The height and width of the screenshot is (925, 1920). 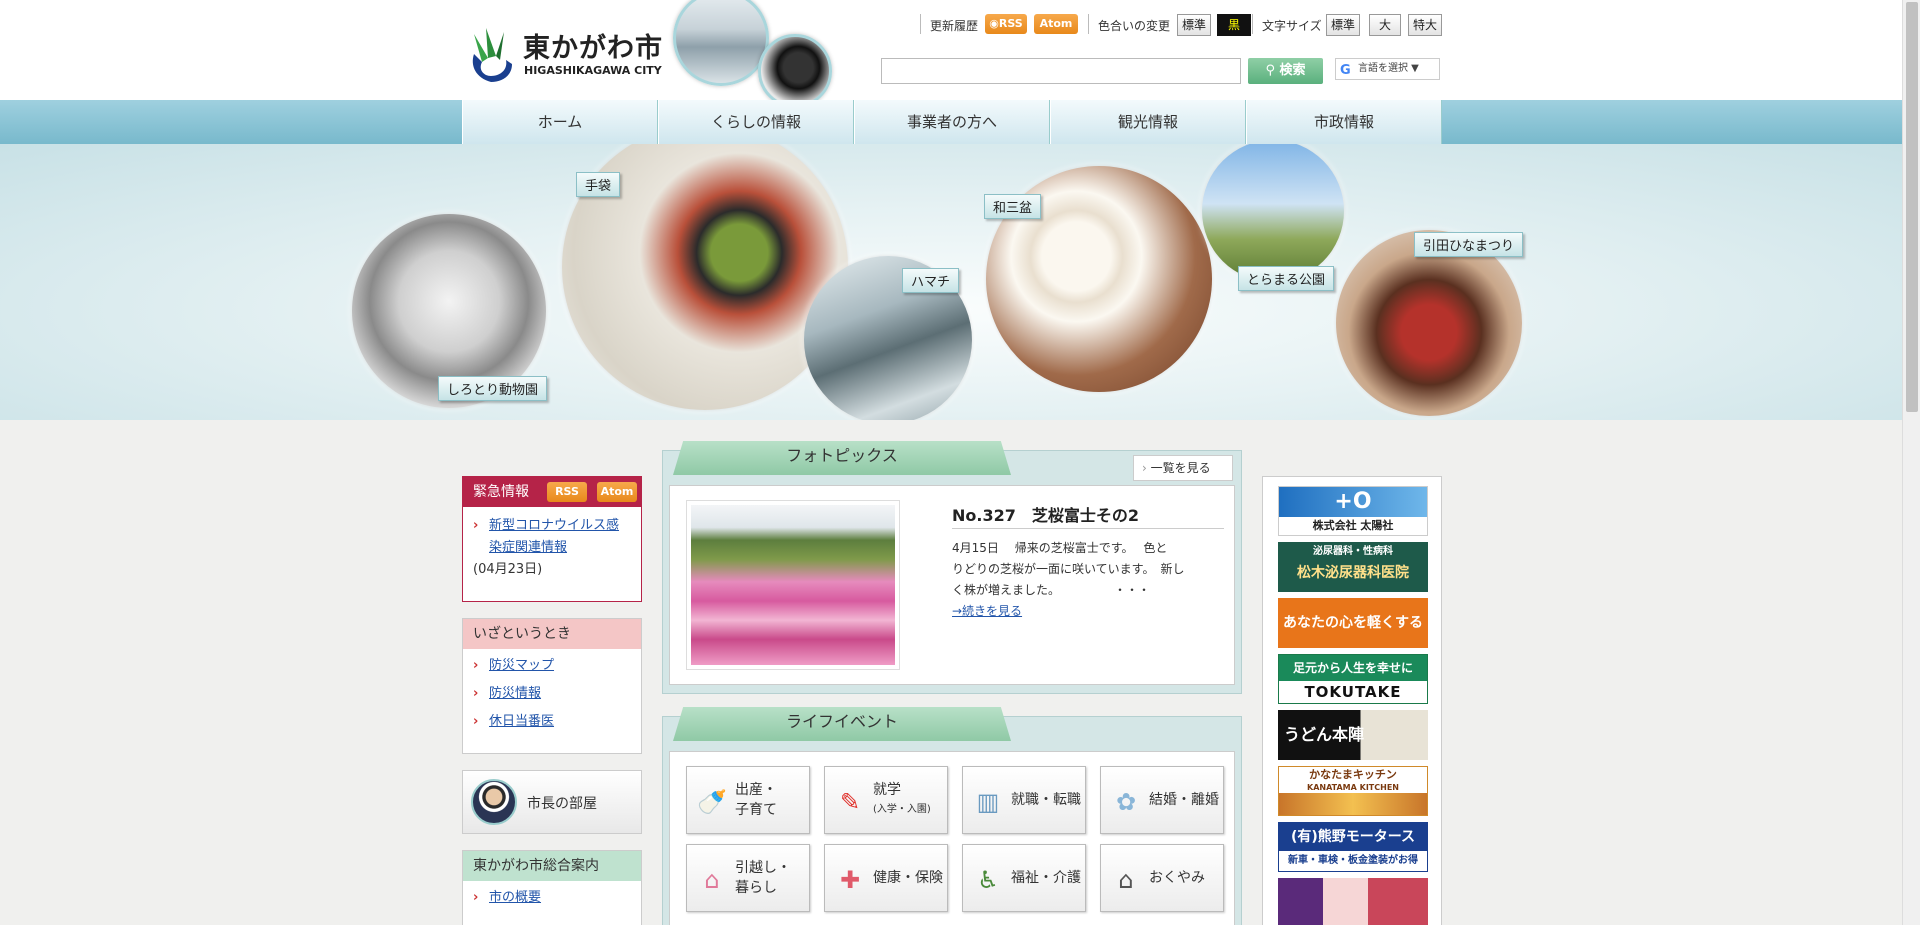 I want to click on color-standard-button: 標準, so click(x=1194, y=25).